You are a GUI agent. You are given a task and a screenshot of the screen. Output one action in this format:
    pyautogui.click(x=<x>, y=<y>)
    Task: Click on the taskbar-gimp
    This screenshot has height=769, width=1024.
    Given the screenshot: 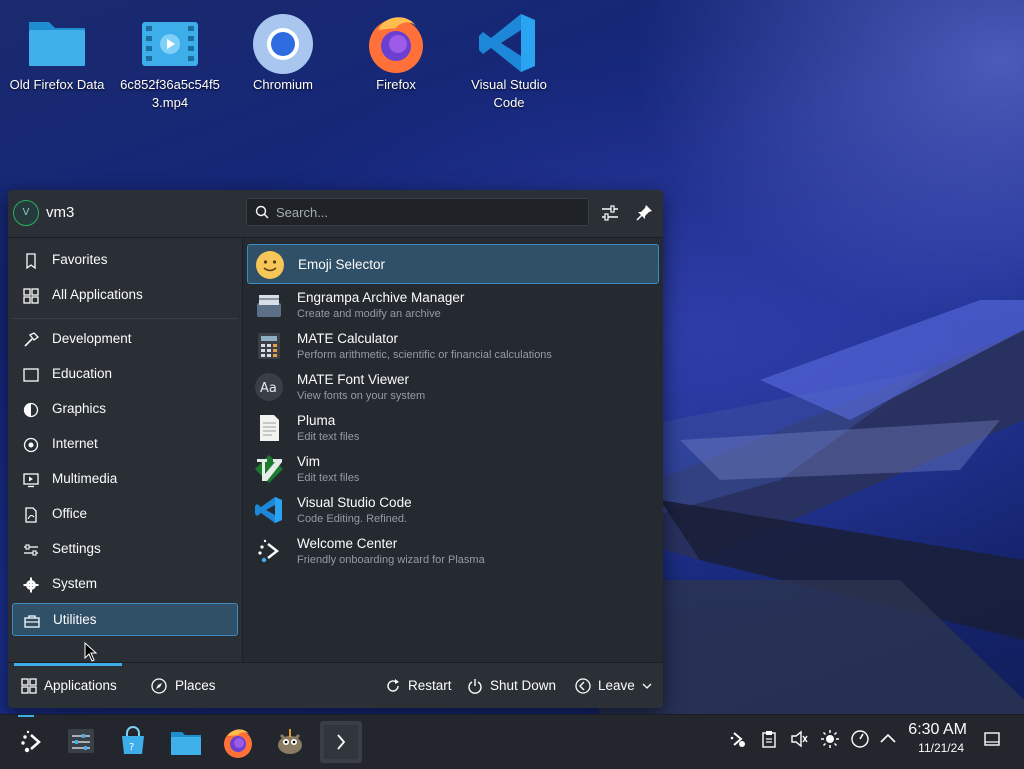 What is the action you would take?
    pyautogui.click(x=290, y=742)
    